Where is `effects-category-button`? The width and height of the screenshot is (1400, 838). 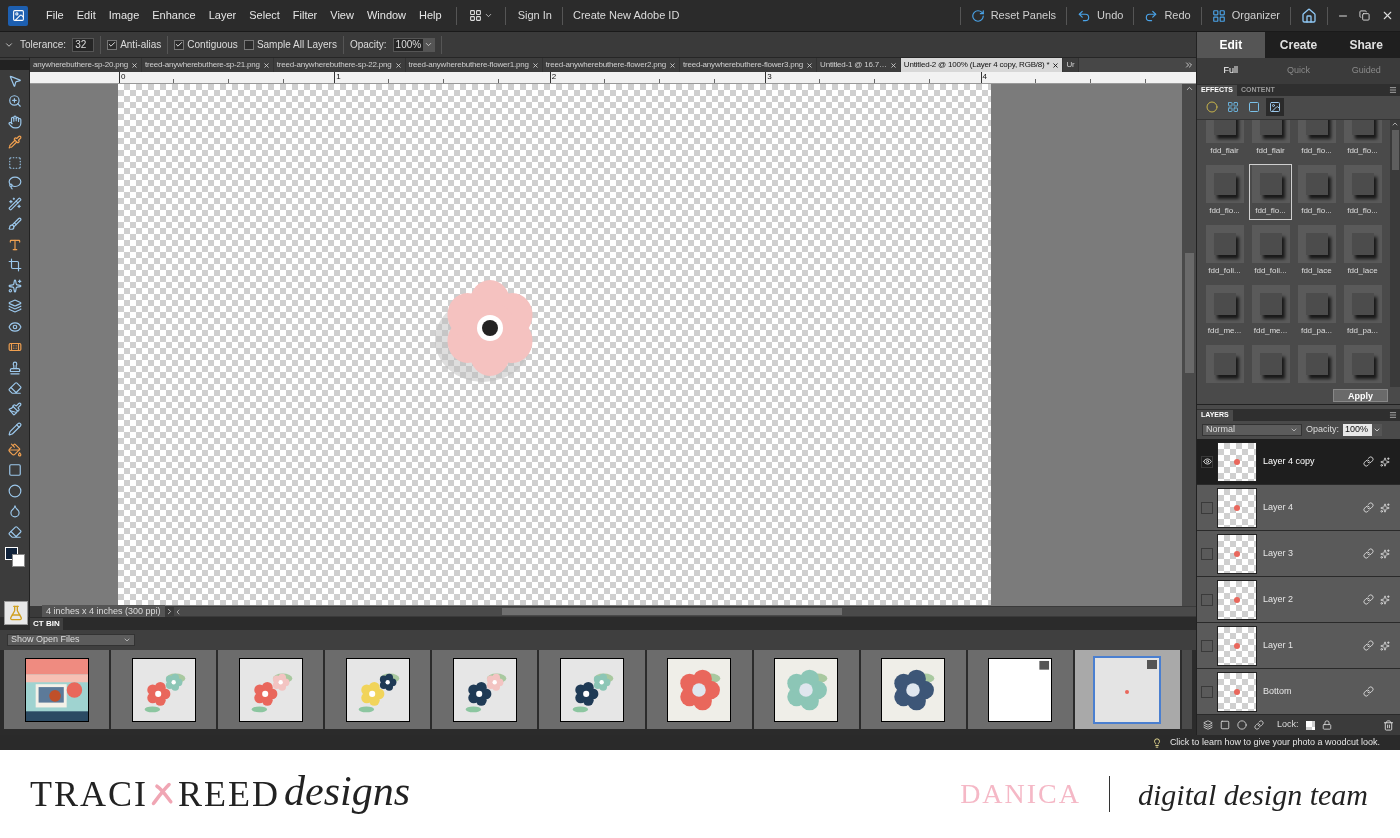
effects-category-button is located at coordinates (1275, 107).